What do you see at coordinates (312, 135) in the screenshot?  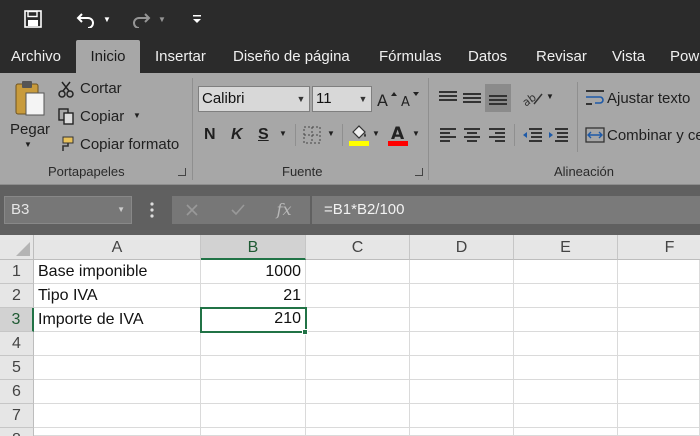 I see `borders-icon` at bounding box center [312, 135].